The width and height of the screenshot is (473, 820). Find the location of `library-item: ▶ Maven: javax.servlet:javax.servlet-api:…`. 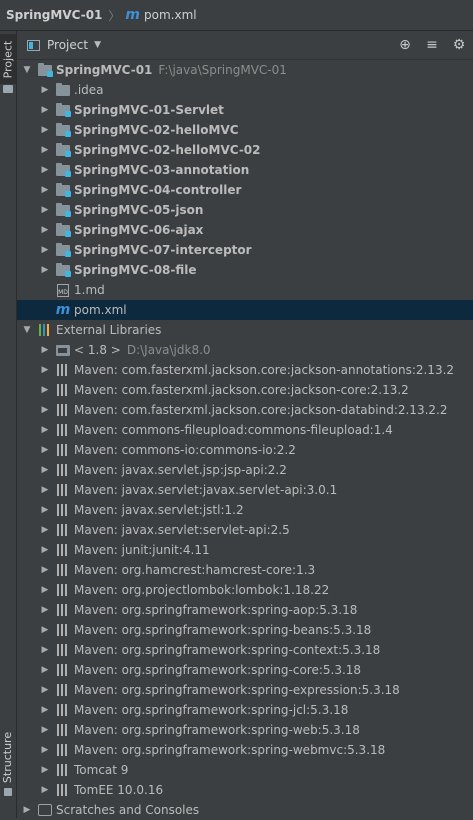

library-item: ▶ Maven: javax.servlet:javax.servlet-api:… is located at coordinates (245, 490).